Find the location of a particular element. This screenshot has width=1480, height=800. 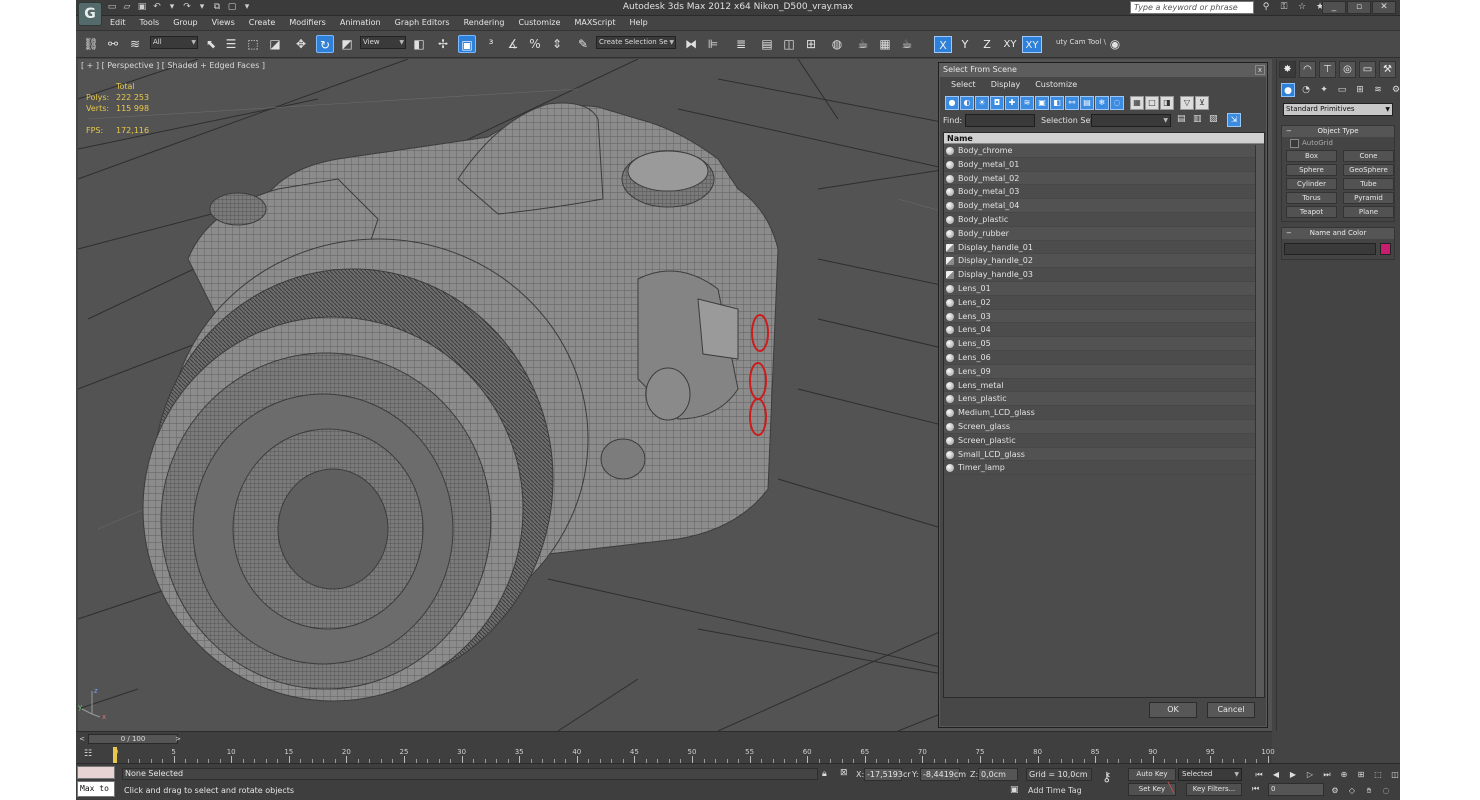

angle-snap-icon: ∡ is located at coordinates (513, 44).